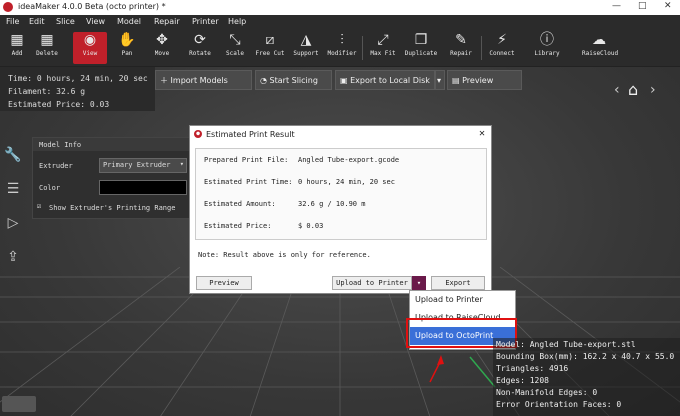 This screenshot has width=680, height=416. What do you see at coordinates (383, 40) in the screenshot?
I see `max-fit-icon: ⤢` at bounding box center [383, 40].